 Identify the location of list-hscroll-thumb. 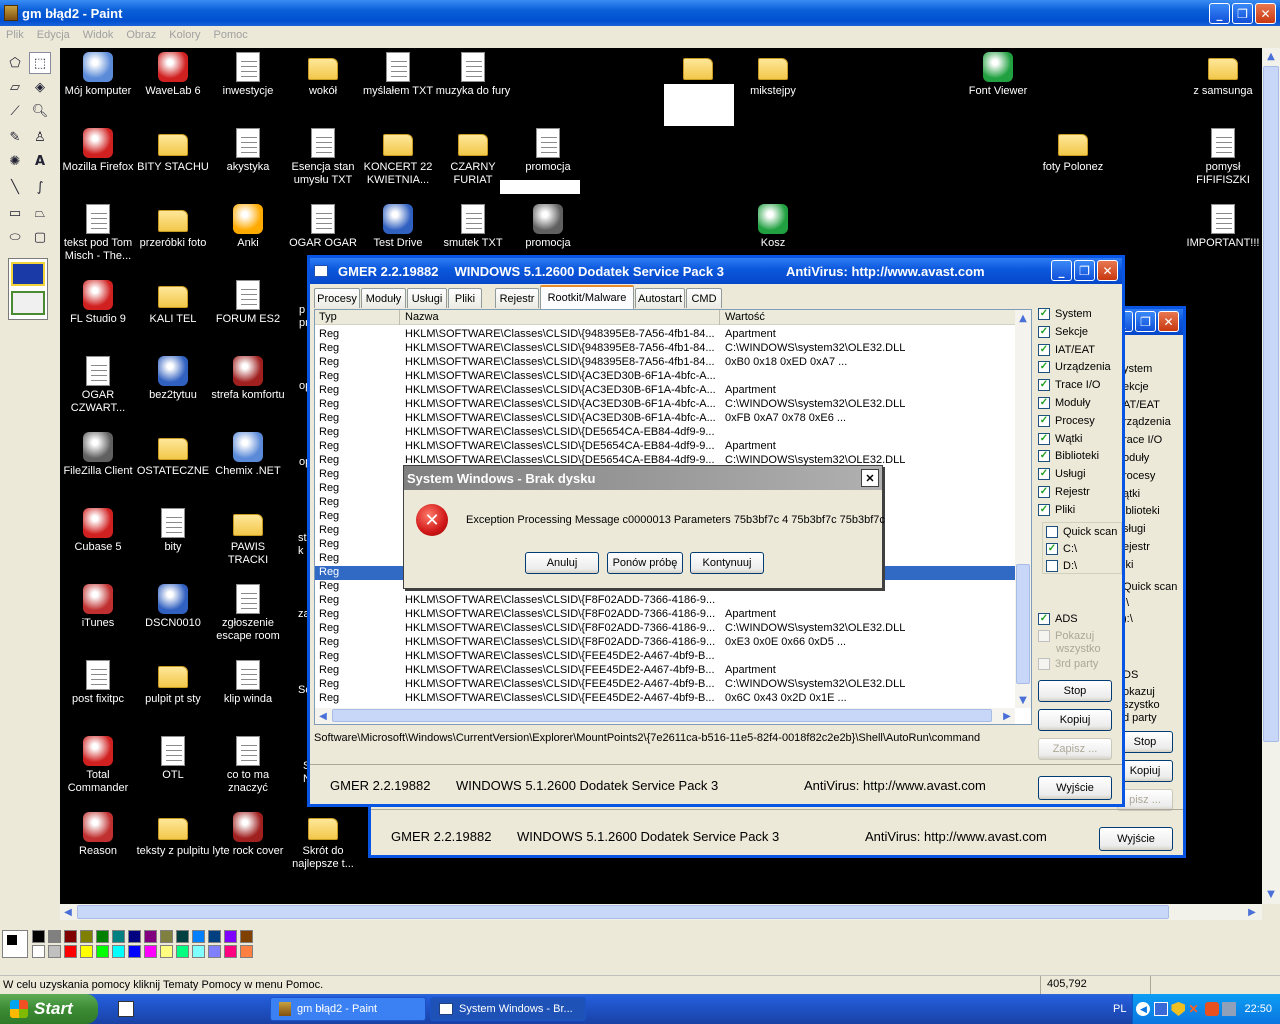
(662, 715).